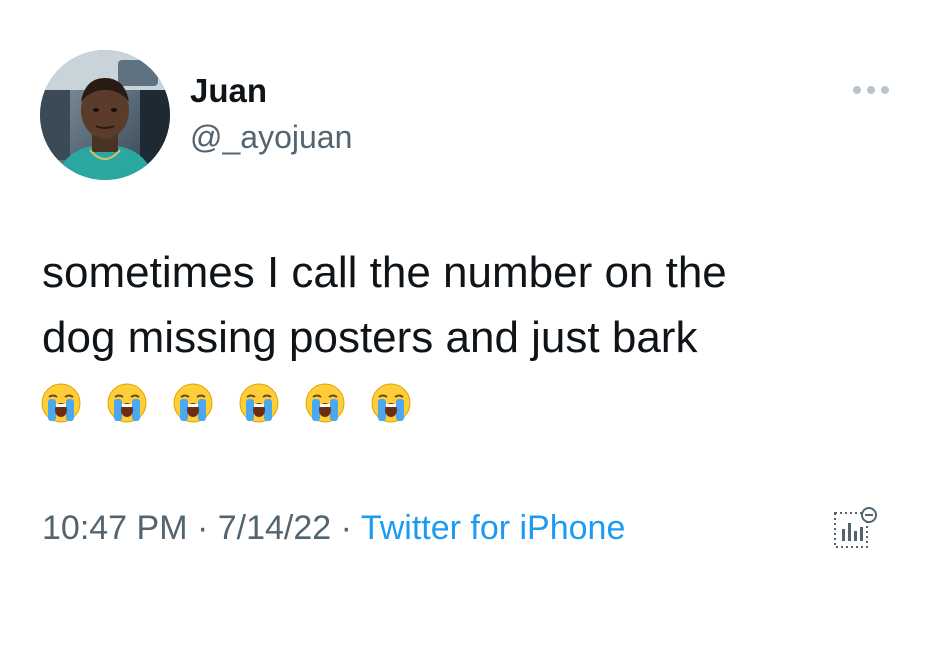 This screenshot has height=656, width=930. I want to click on tweet-text-line: sometimes I call the number on the, so click(384, 272).